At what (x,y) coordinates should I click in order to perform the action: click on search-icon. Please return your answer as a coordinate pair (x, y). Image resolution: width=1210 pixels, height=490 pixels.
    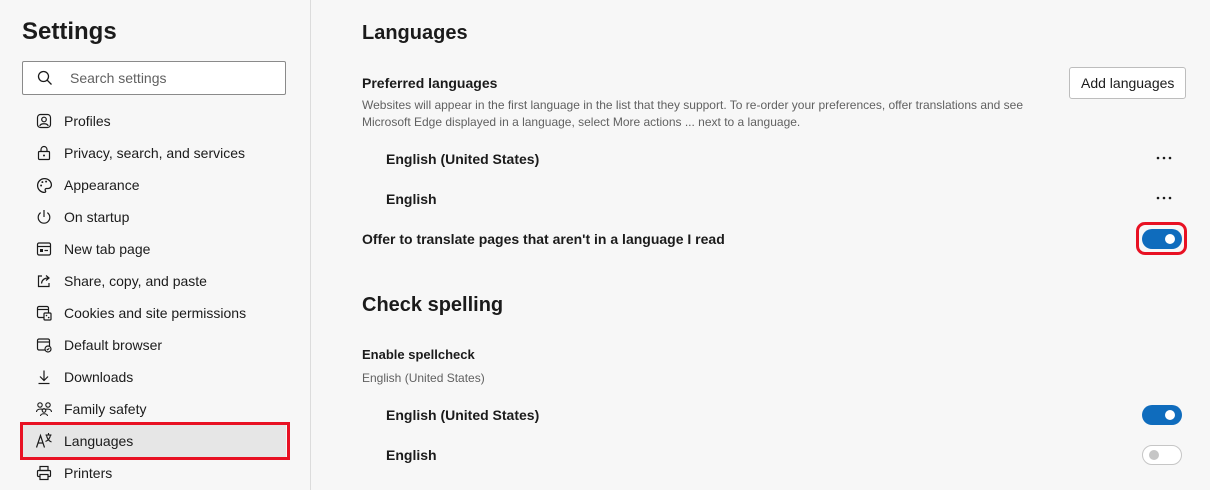
    Looking at the image, I should click on (44, 77).